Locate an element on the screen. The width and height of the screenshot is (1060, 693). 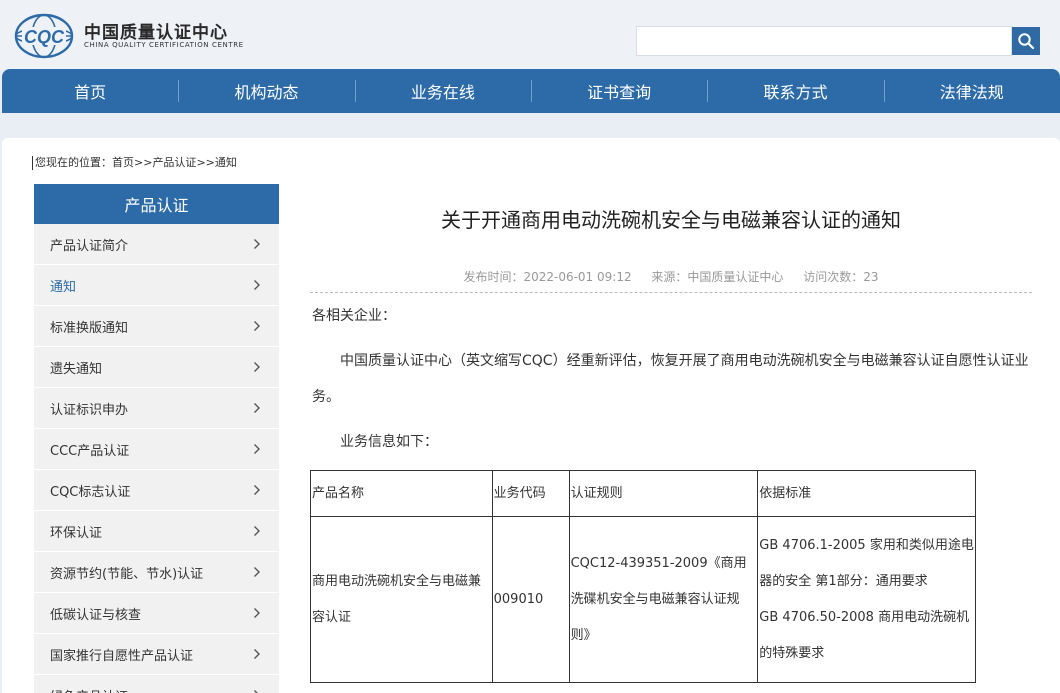
sidebar-item: 环保认证 is located at coordinates (156, 531).